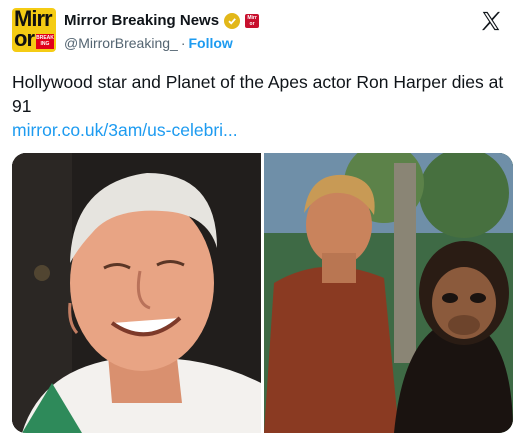 Image resolution: width=514 pixels, height=433 pixels. Describe the element at coordinates (121, 43) in the screenshot. I see `handle: @MirrorBreaking_` at that location.